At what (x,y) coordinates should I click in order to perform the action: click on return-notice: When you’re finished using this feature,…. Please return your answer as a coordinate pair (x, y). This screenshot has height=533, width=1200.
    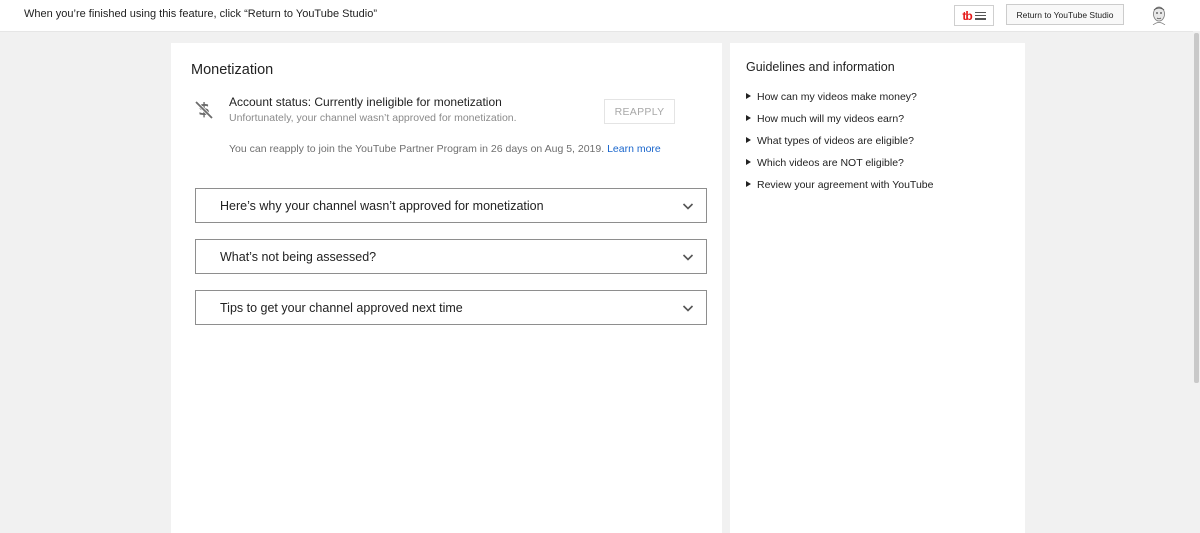
    Looking at the image, I should click on (201, 14).